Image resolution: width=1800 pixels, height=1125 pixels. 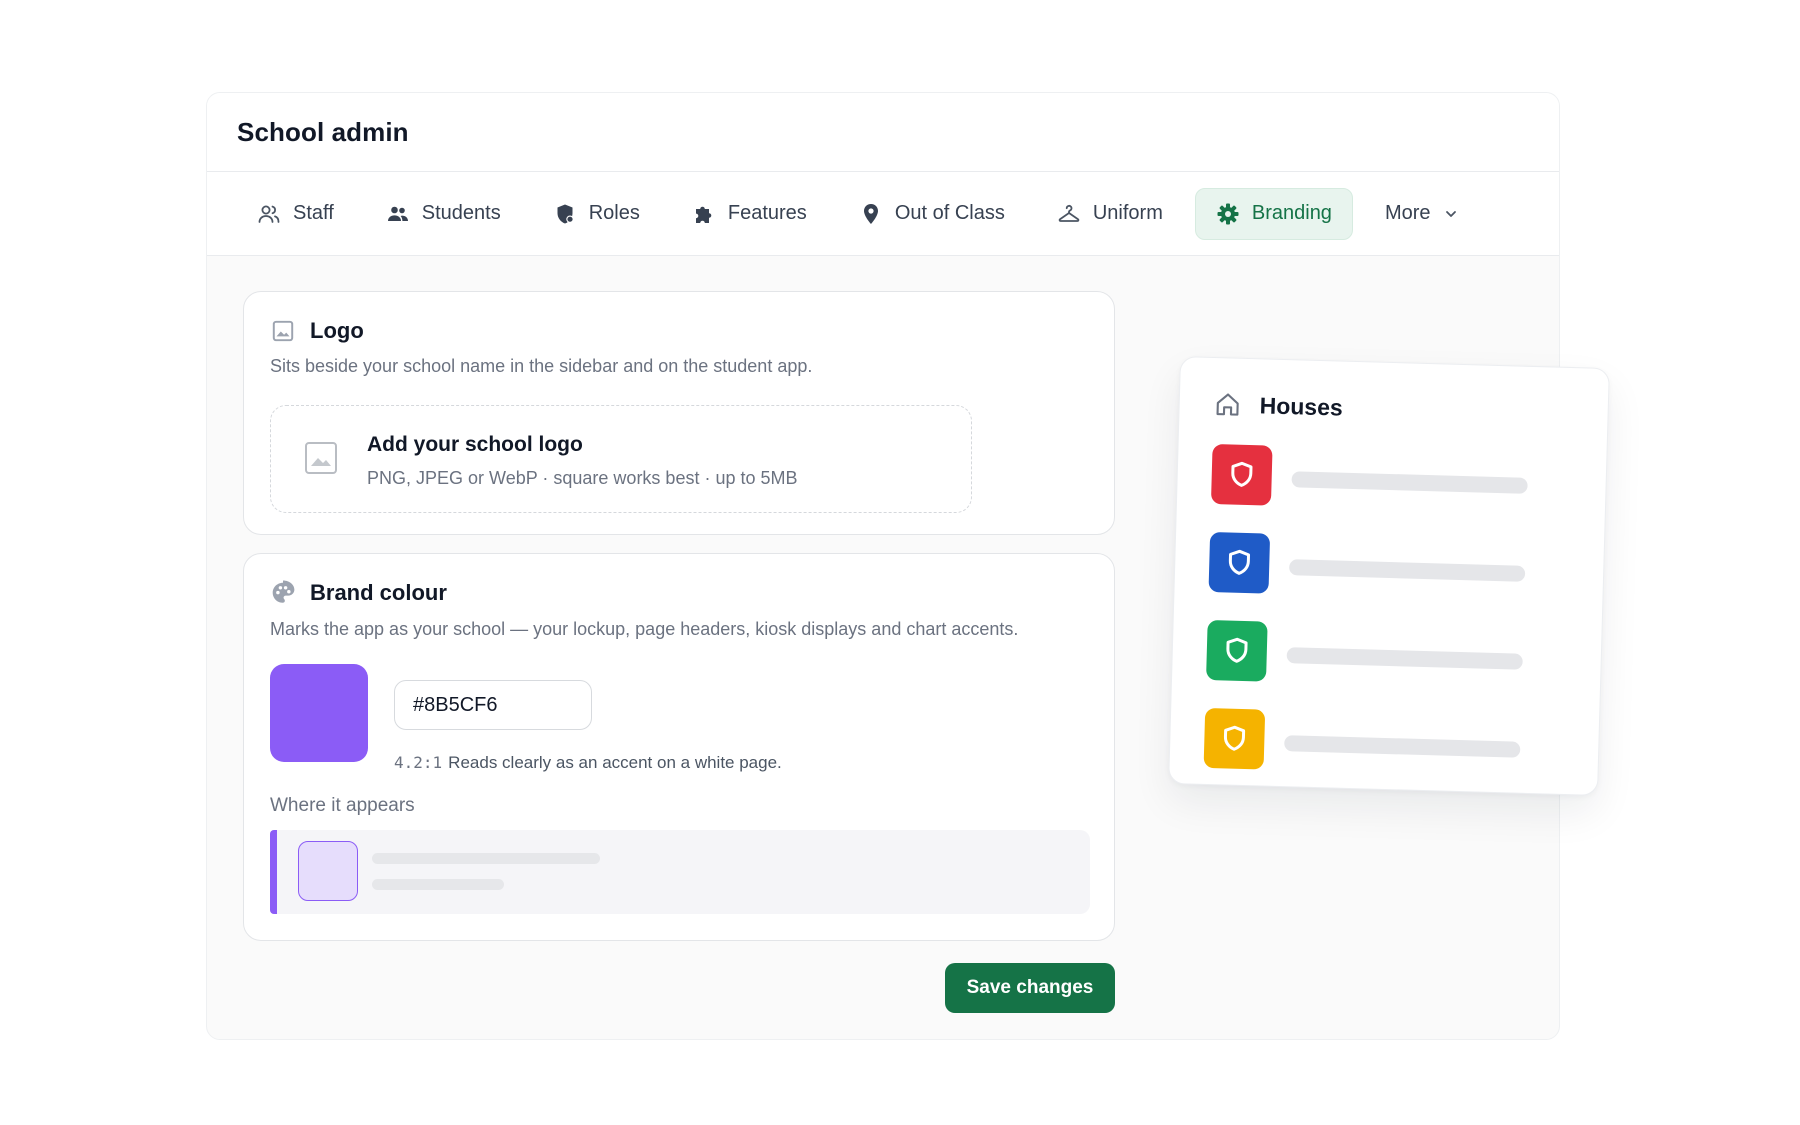 I want to click on staff-icon, so click(x=269, y=214).